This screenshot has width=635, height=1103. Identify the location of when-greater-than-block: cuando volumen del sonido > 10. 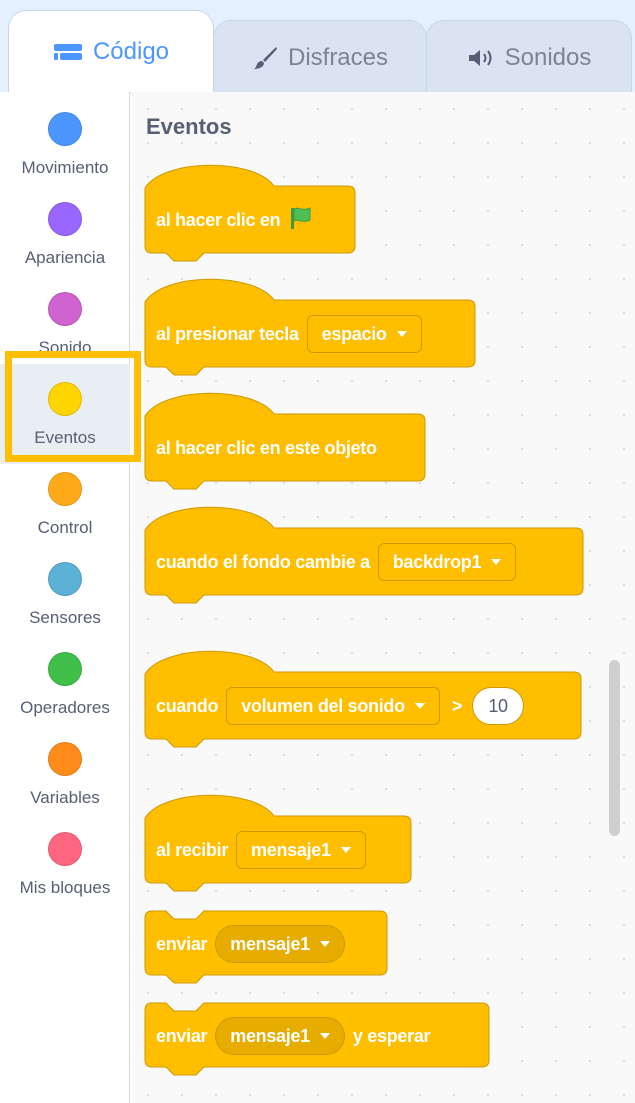
(363, 700).